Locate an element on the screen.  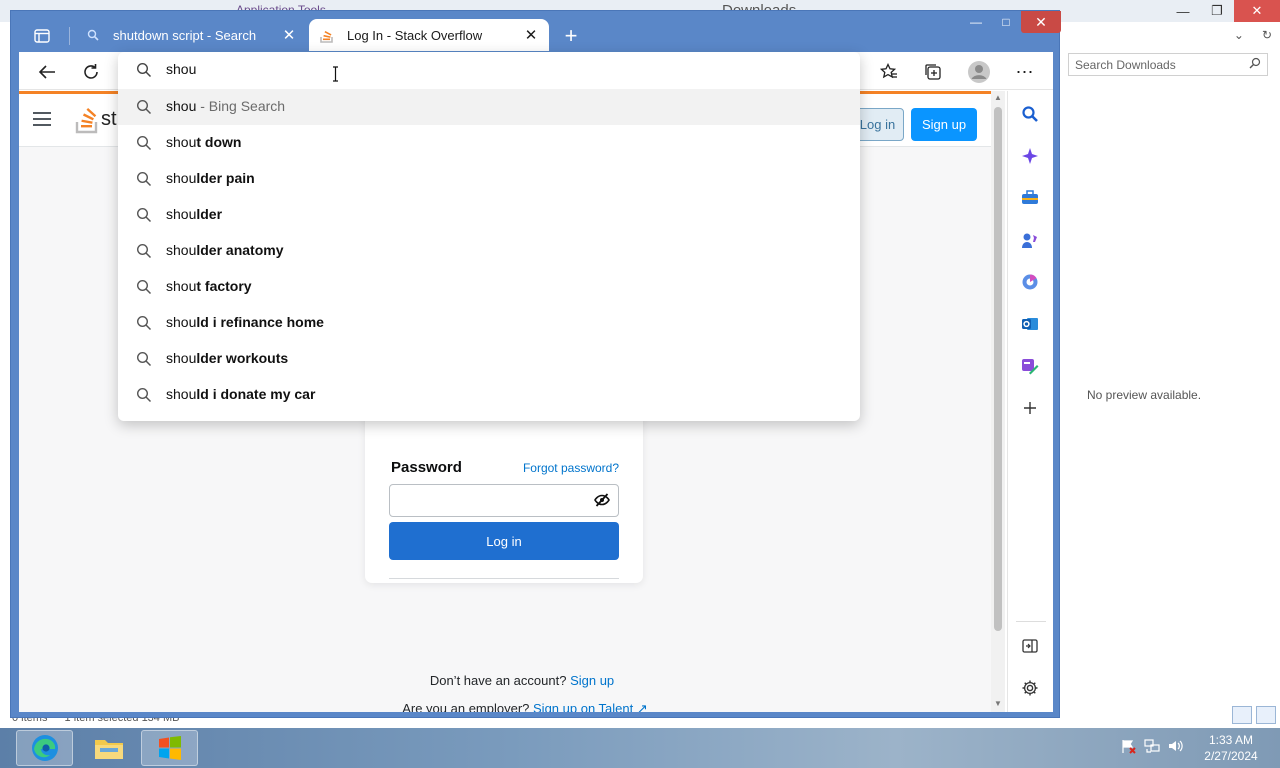
explorer-search-input: Search Downloads is located at coordinates (1168, 64).